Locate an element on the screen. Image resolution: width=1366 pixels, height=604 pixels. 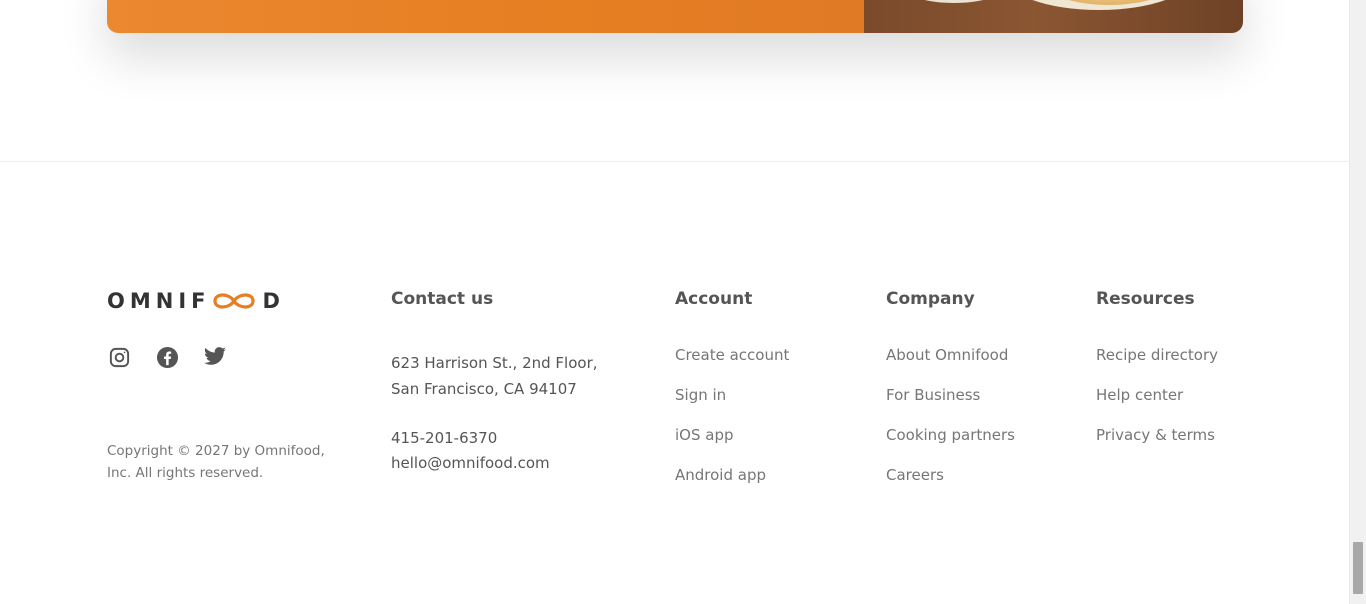
food-photo is located at coordinates (1053, 16).